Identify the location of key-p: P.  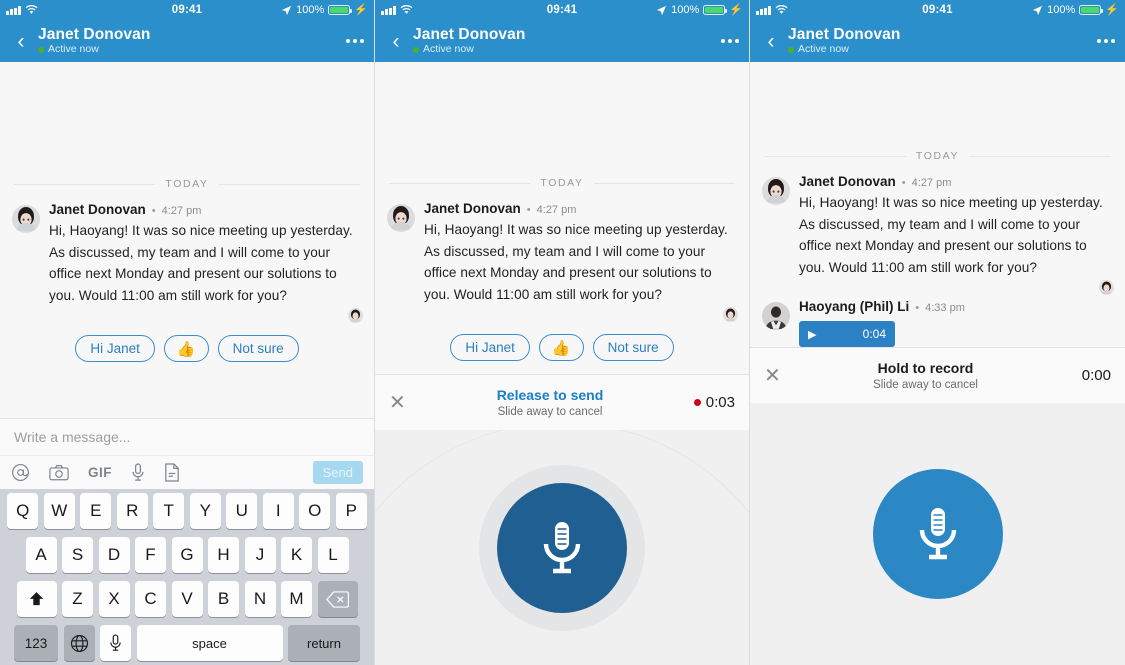
(351, 511).